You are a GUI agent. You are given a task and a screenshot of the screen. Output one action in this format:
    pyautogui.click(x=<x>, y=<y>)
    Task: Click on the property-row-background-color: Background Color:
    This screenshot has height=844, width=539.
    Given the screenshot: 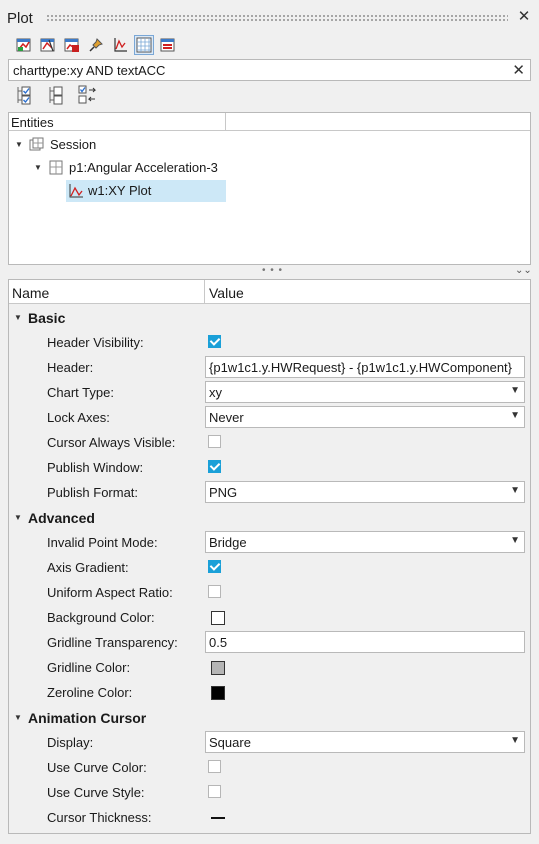 What is the action you would take?
    pyautogui.click(x=269, y=617)
    